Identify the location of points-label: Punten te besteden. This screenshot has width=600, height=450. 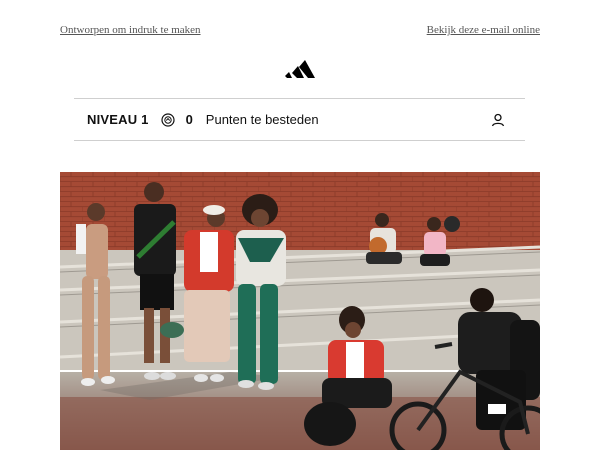
(262, 119).